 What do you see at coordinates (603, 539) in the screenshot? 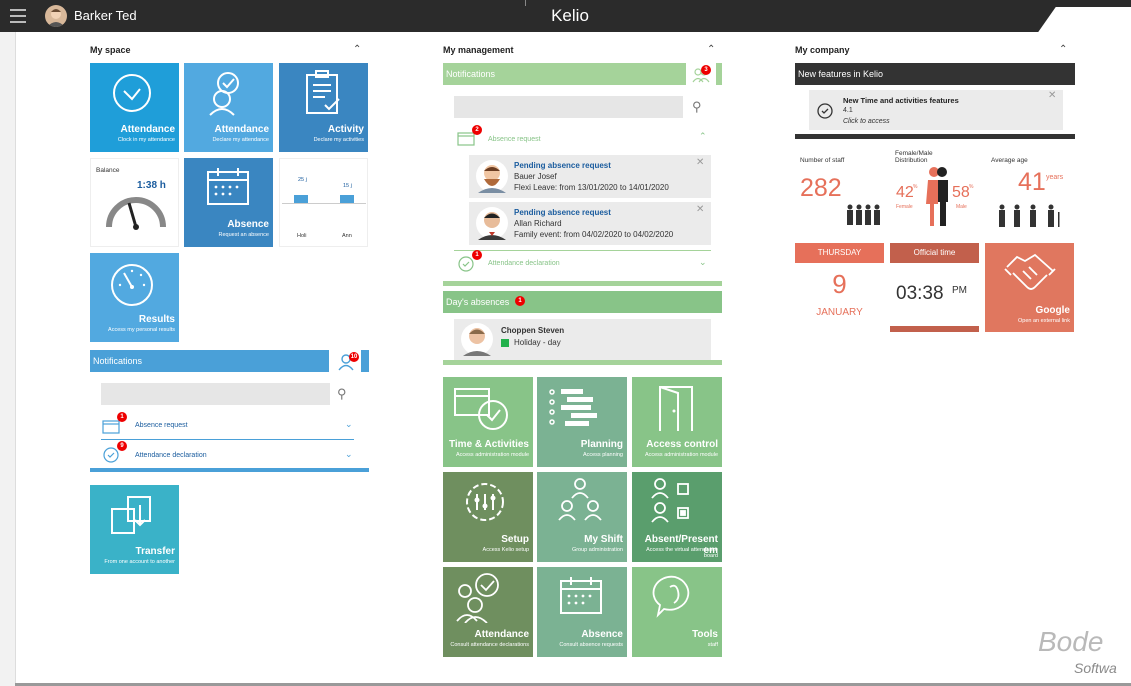
I see `tile-title: My Shift` at bounding box center [603, 539].